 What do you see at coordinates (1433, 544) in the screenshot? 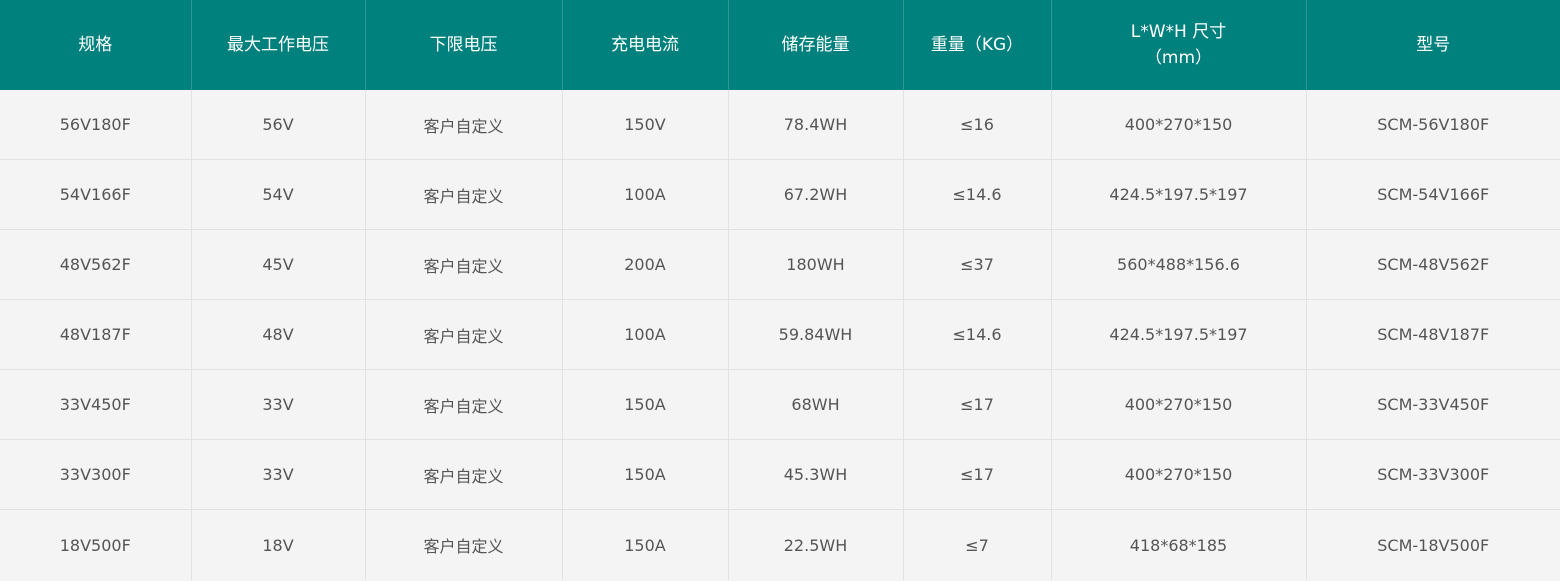
I see `cell-model: SCM-18V500F` at bounding box center [1433, 544].